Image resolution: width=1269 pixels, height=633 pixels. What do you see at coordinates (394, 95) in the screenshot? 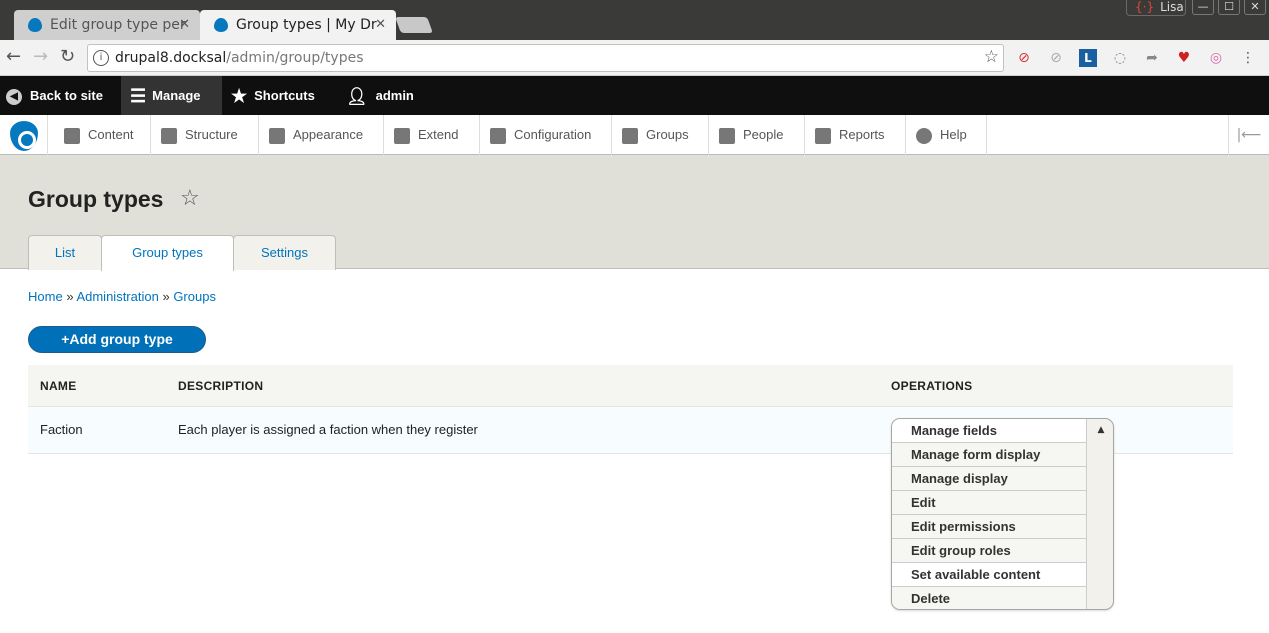
I see `user-label: admin` at bounding box center [394, 95].